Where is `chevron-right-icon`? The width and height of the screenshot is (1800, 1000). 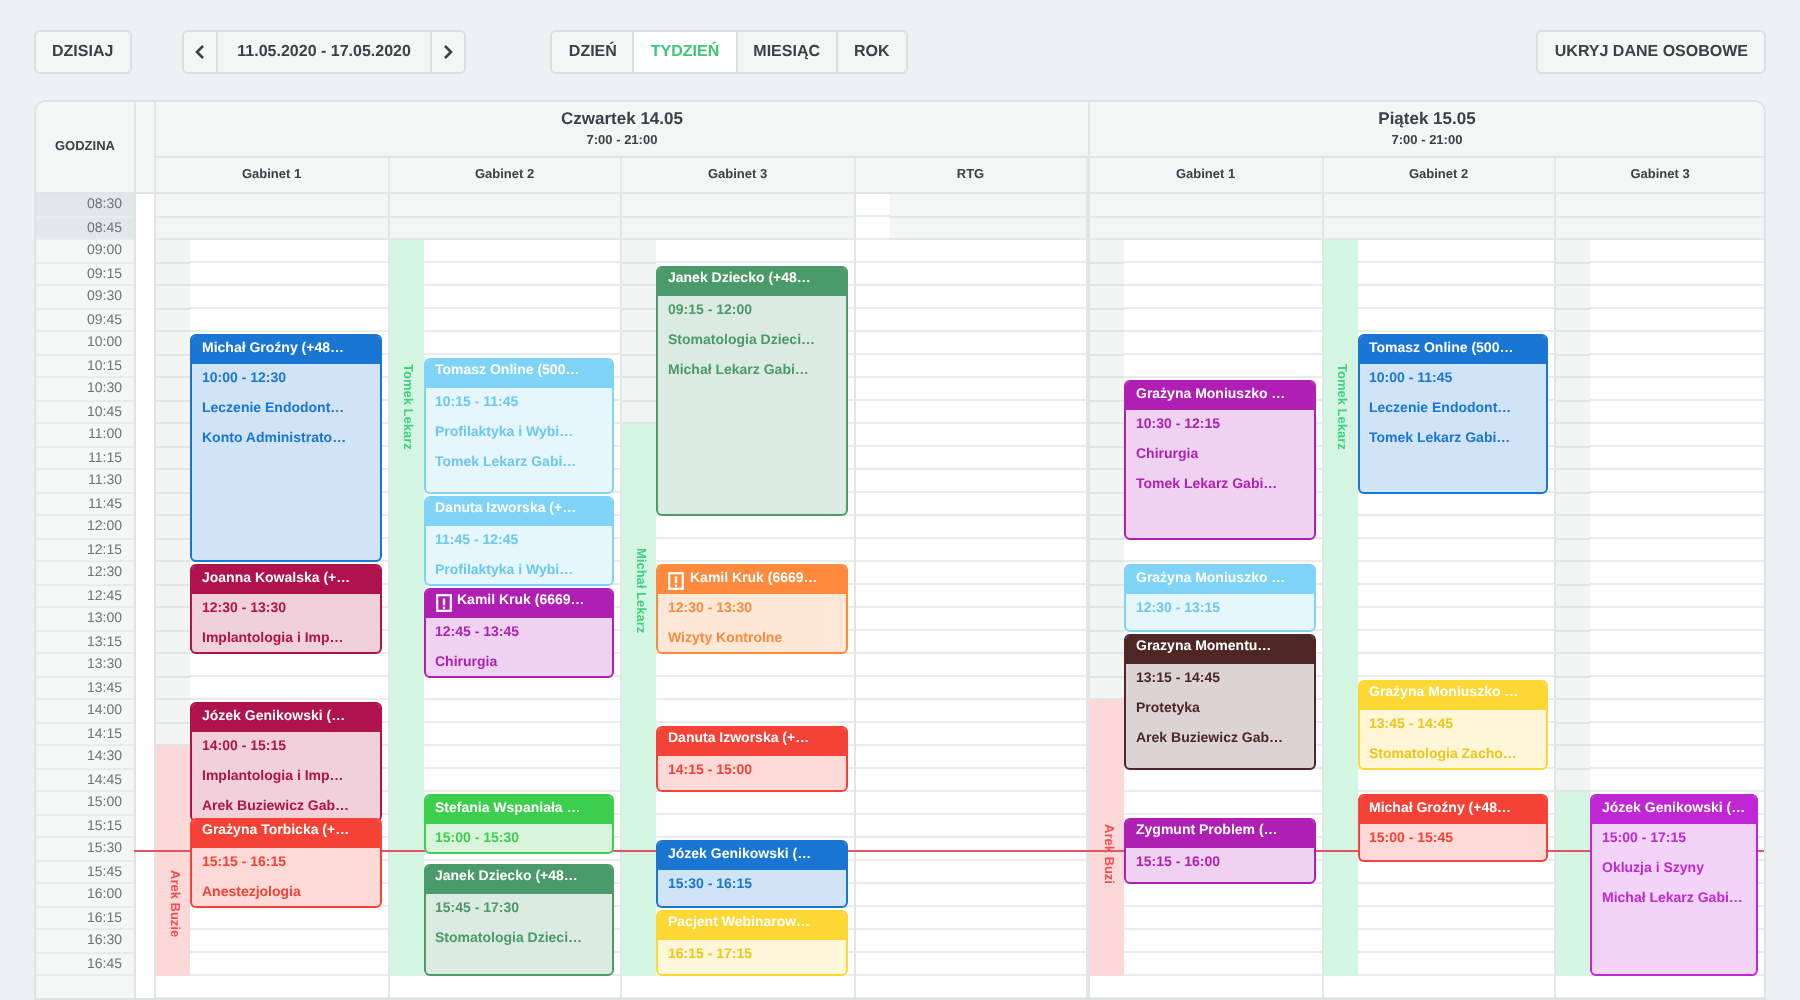 chevron-right-icon is located at coordinates (448, 52).